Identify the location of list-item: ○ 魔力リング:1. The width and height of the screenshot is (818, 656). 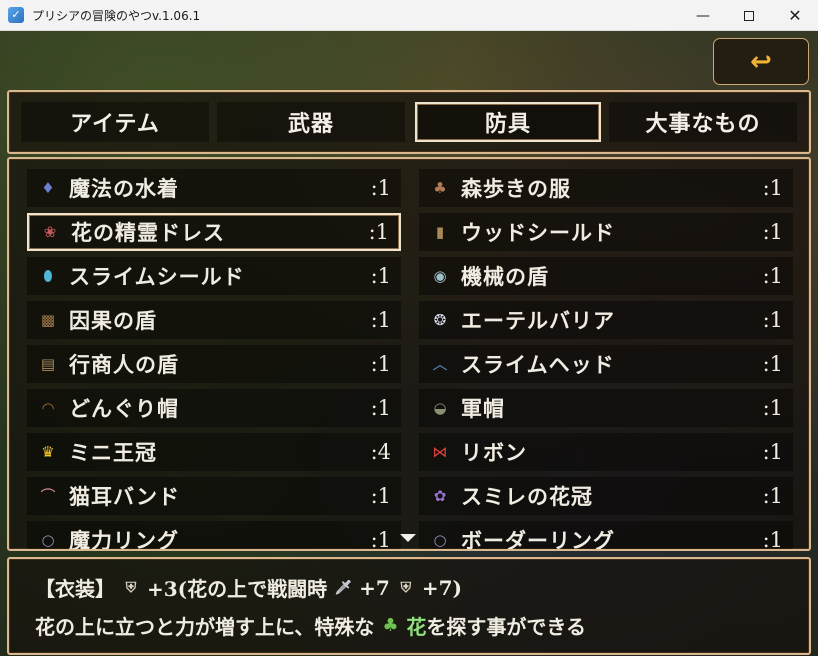
(214, 536).